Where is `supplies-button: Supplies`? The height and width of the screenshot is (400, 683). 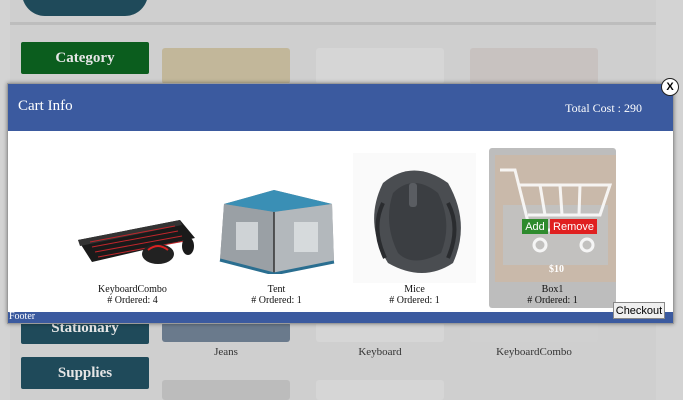 supplies-button: Supplies is located at coordinates (85, 373).